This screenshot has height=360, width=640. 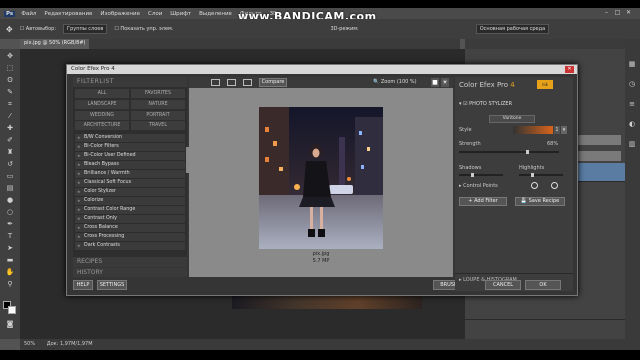 What do you see at coordinates (155, 14) in the screenshot?
I see `menu-layers: Слои` at bounding box center [155, 14].